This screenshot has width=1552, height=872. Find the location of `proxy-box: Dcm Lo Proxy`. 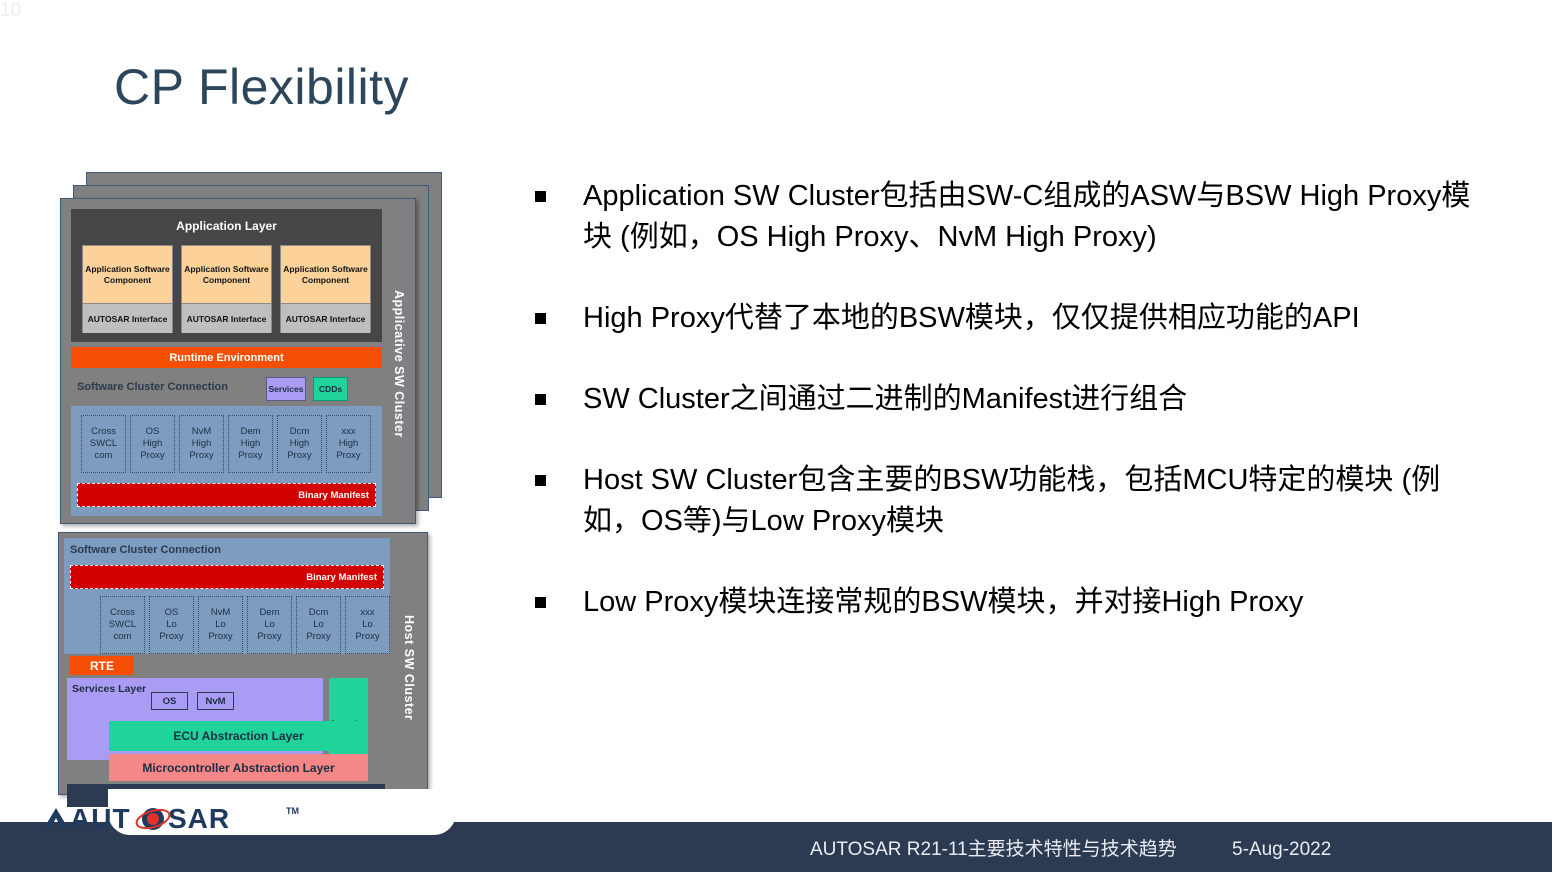

proxy-box: Dcm Lo Proxy is located at coordinates (318, 625).